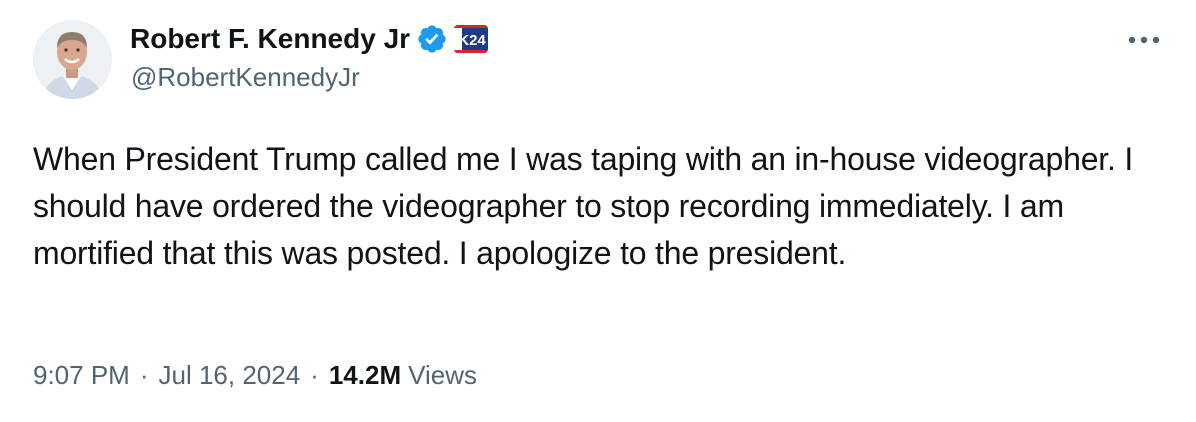 The width and height of the screenshot is (1196, 422). I want to click on author-display-name: Robert F. Kennedy Jr, so click(270, 39).